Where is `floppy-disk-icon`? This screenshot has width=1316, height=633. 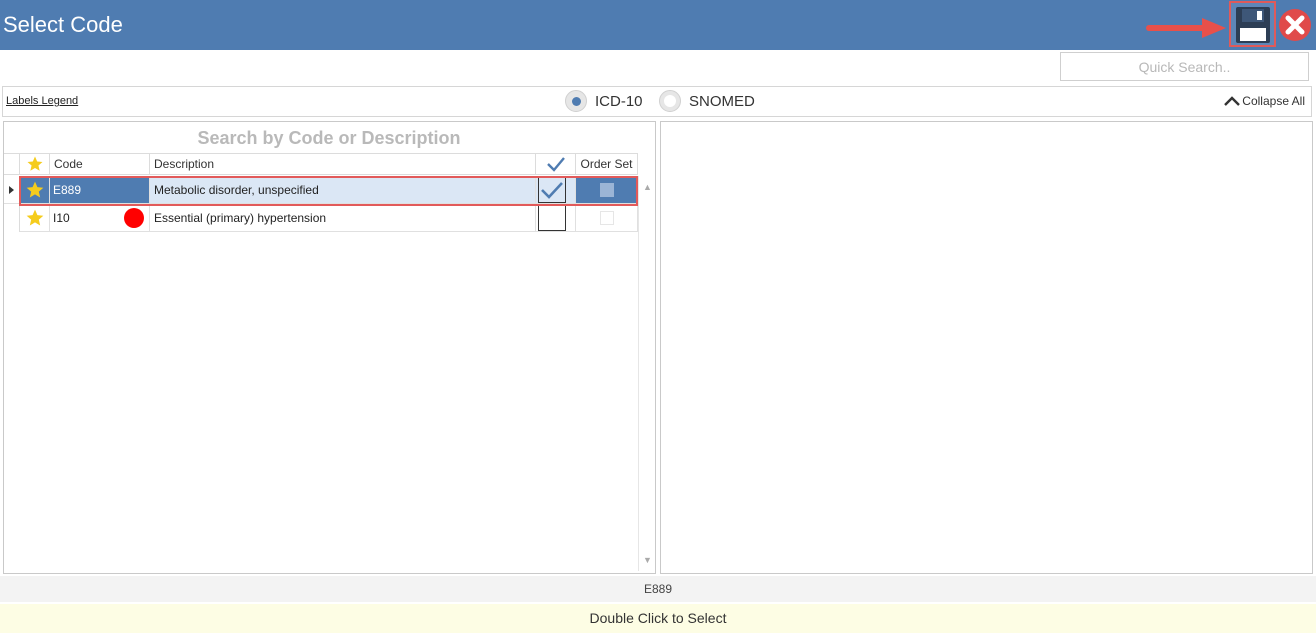 floppy-disk-icon is located at coordinates (1253, 25).